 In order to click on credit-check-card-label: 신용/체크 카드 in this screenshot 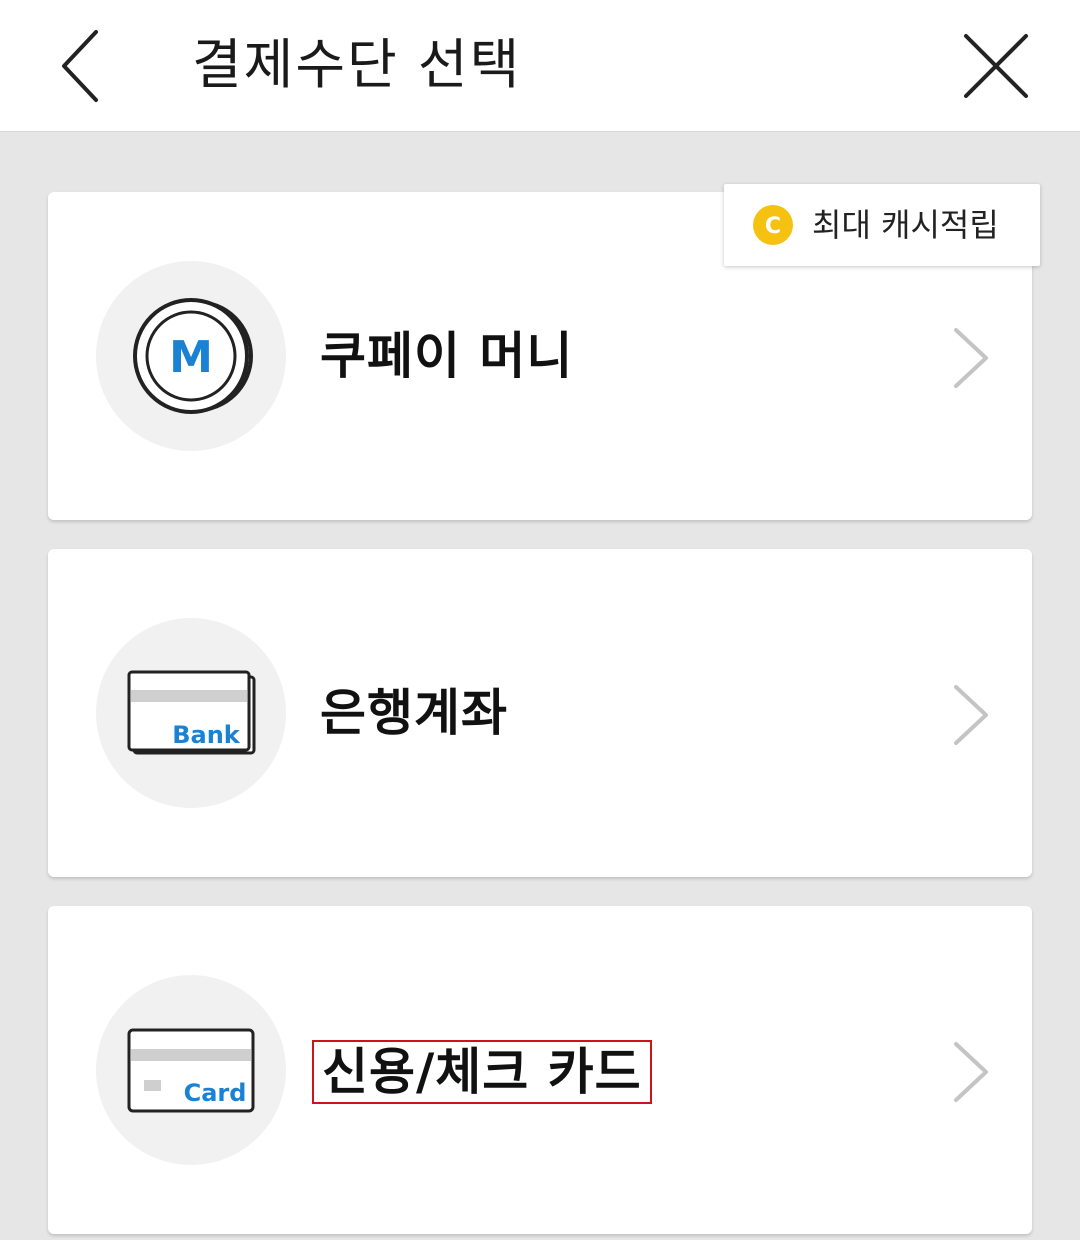, I will do `click(482, 1072)`.